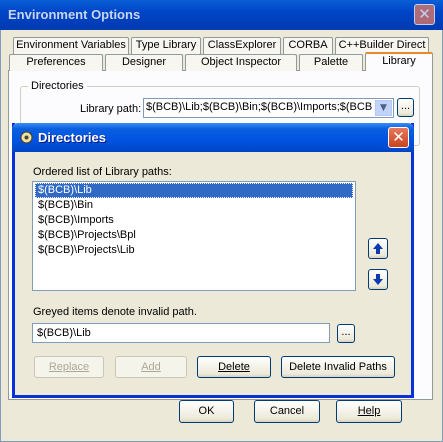  What do you see at coordinates (56, 62) in the screenshot?
I see `tab-preferences: Preferences` at bounding box center [56, 62].